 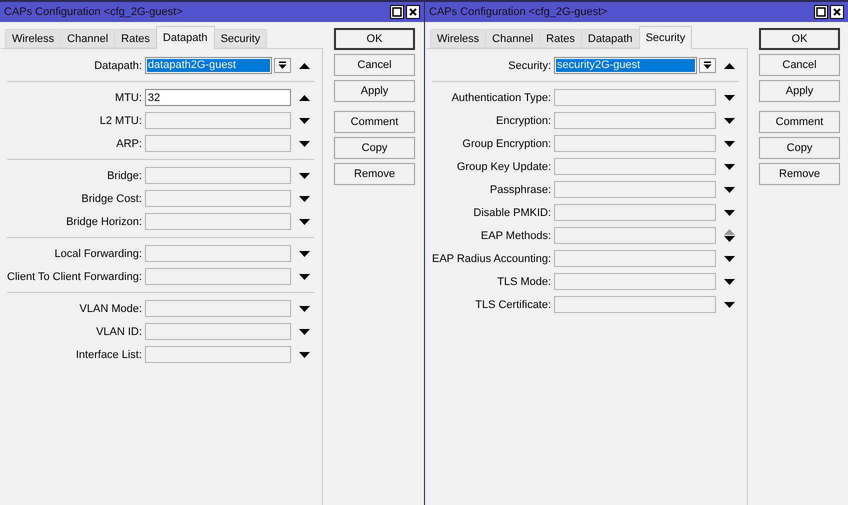 I want to click on field-label: Datapath:, so click(x=117, y=66).